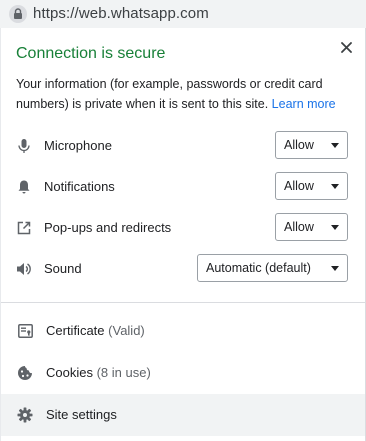 Image resolution: width=366 pixels, height=441 pixels. I want to click on cookies-count: (8 in use), so click(123, 372).